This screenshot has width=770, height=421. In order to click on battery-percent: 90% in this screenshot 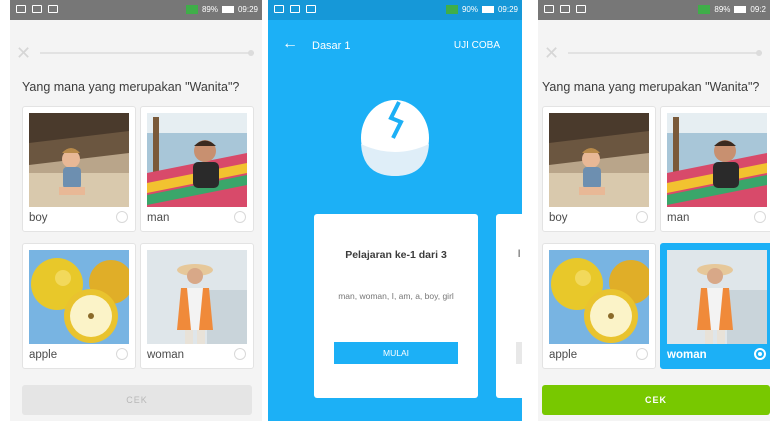, I will do `click(469, 9)`.